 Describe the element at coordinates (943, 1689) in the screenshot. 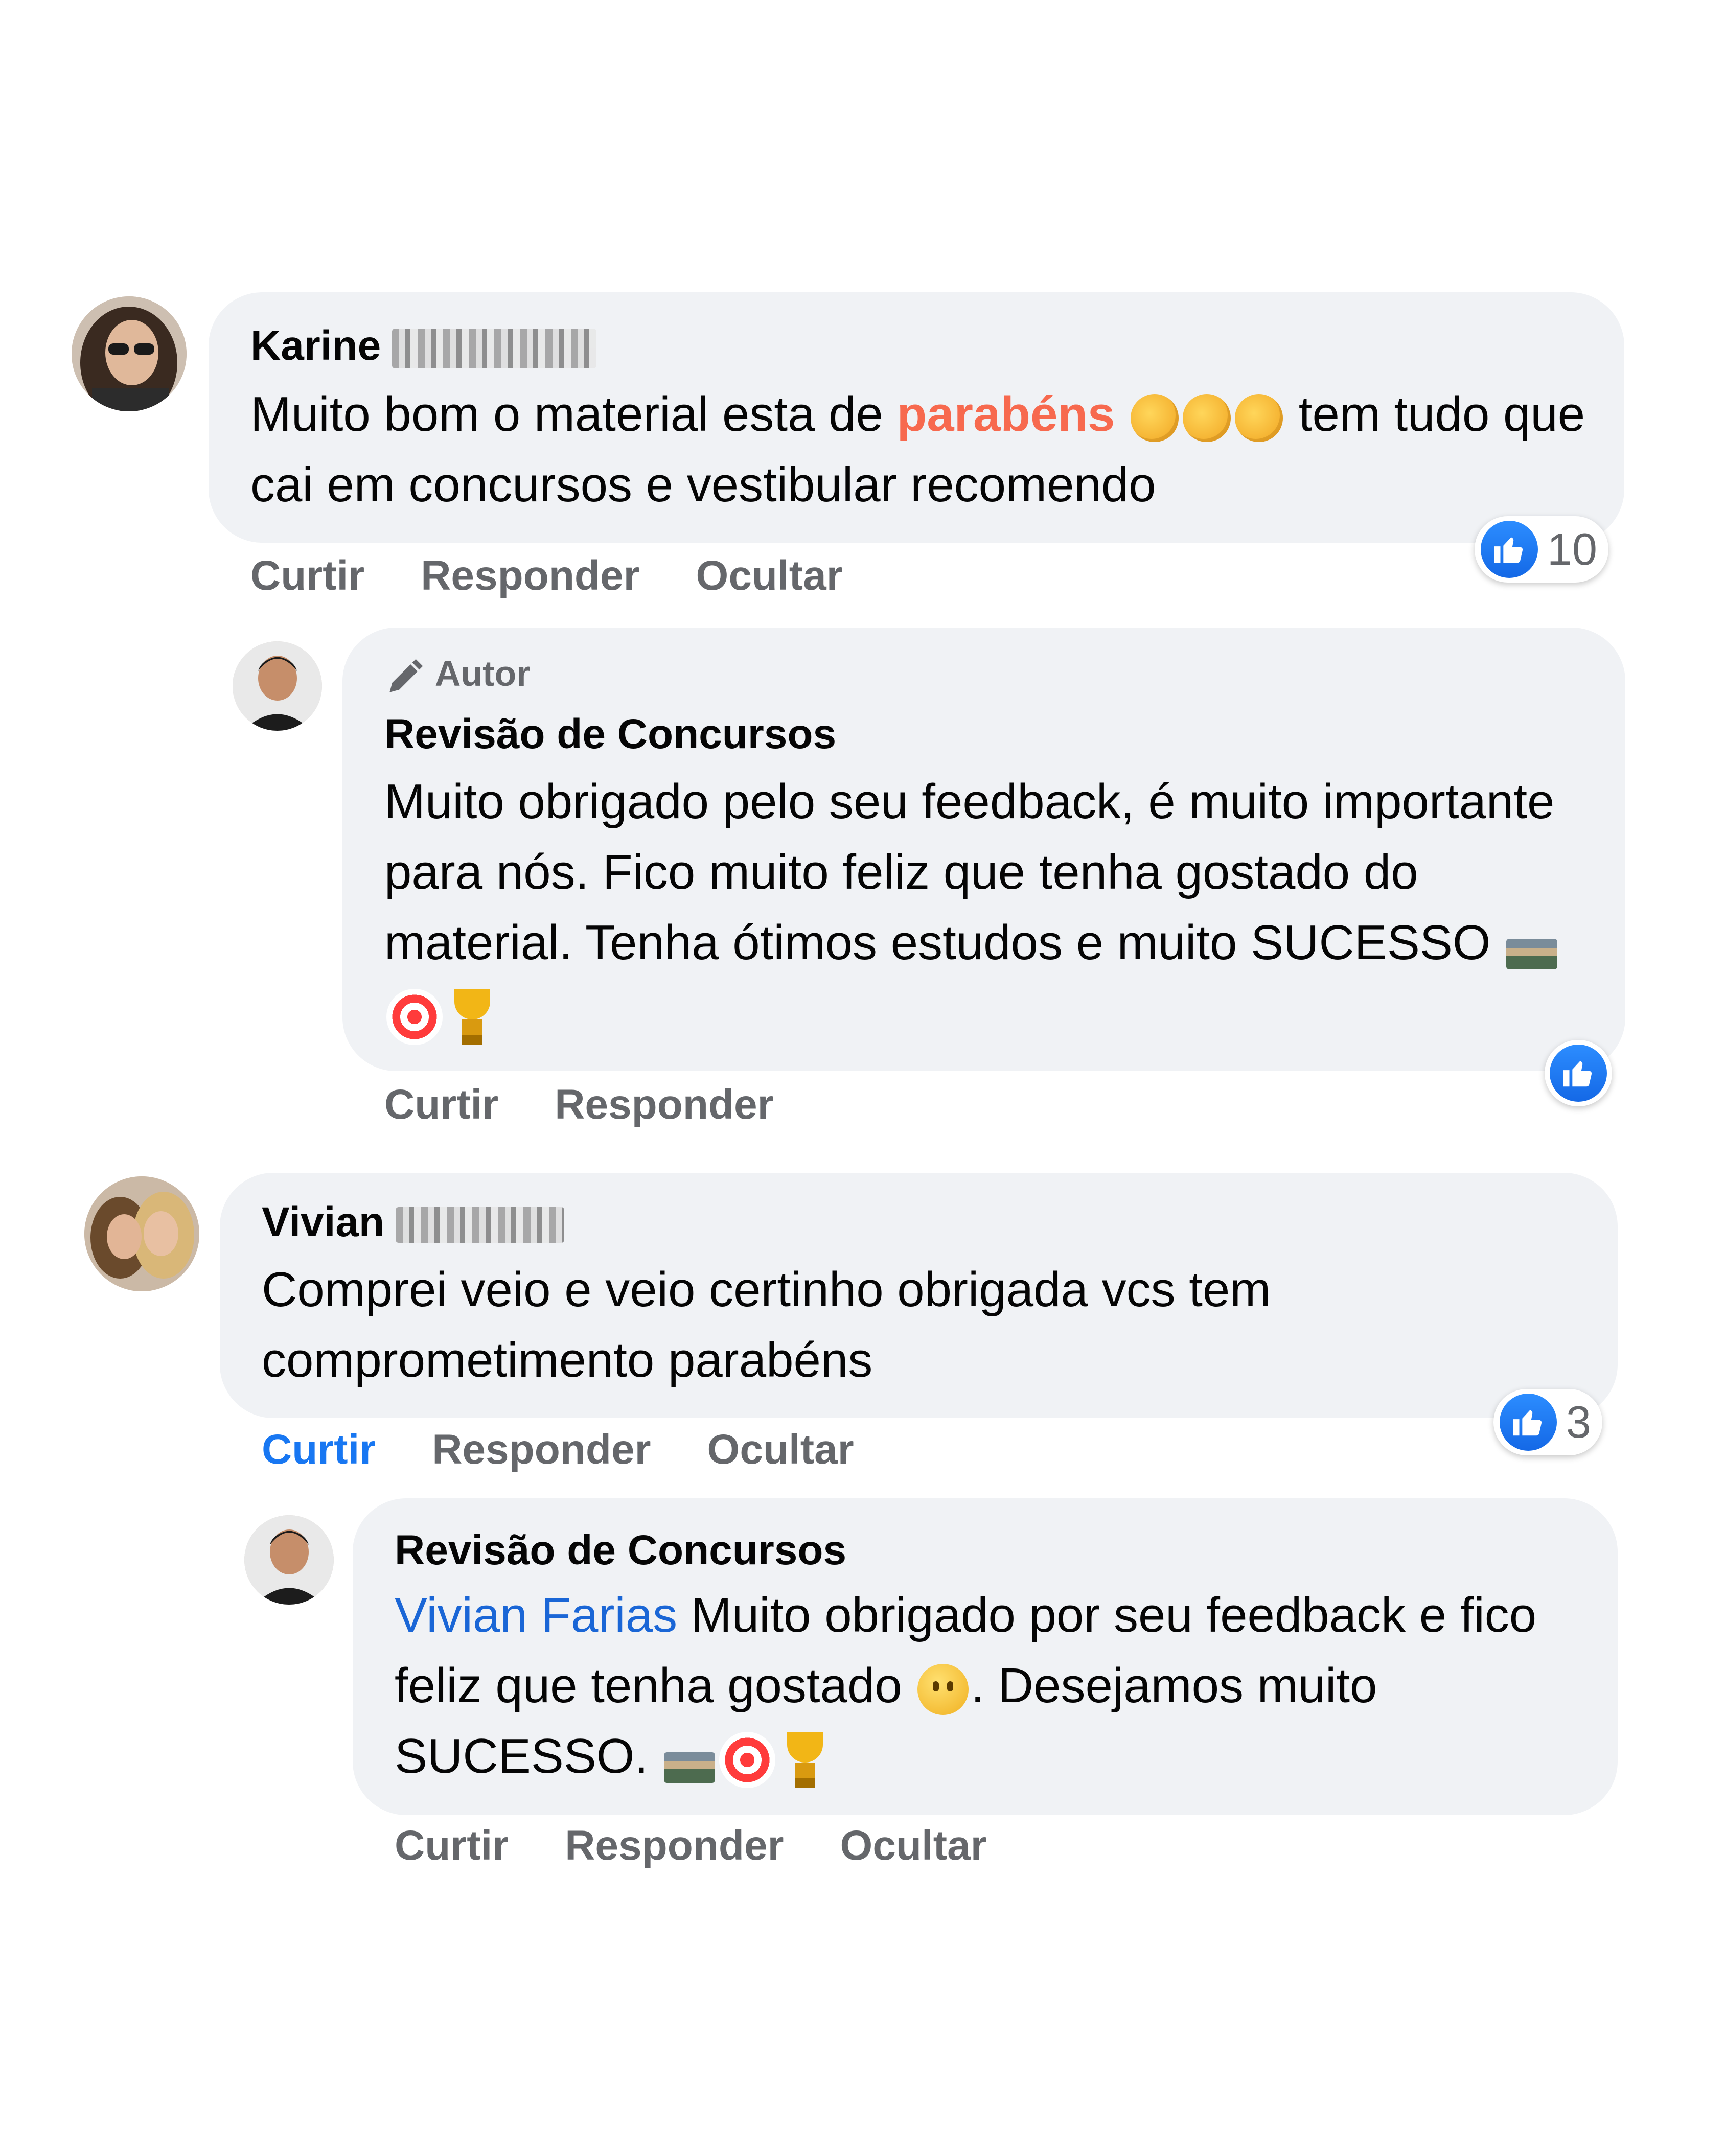

I see `smile-icon` at that location.